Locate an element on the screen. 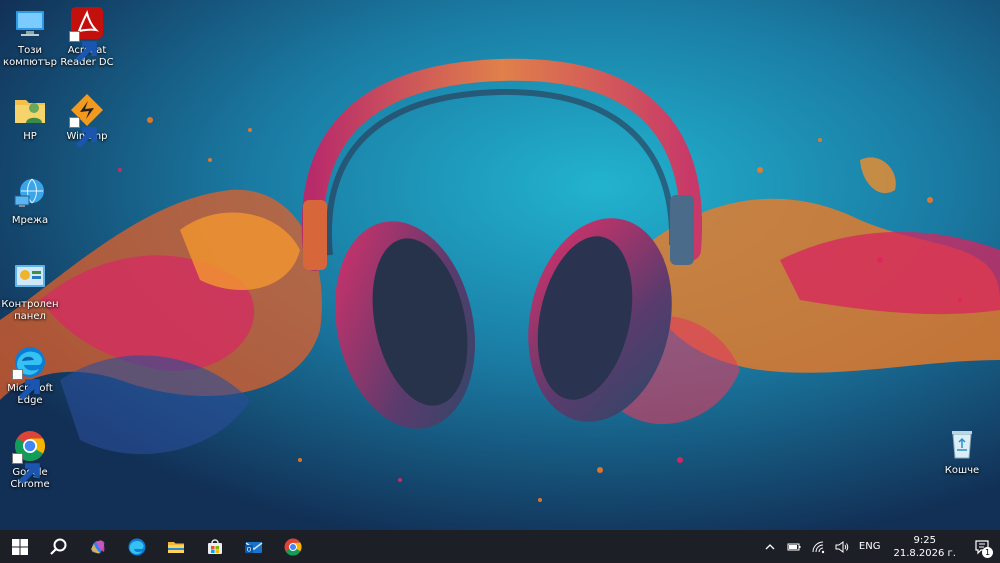 This screenshot has width=1000, height=563. control-panel-icon is located at coordinates (30, 278).